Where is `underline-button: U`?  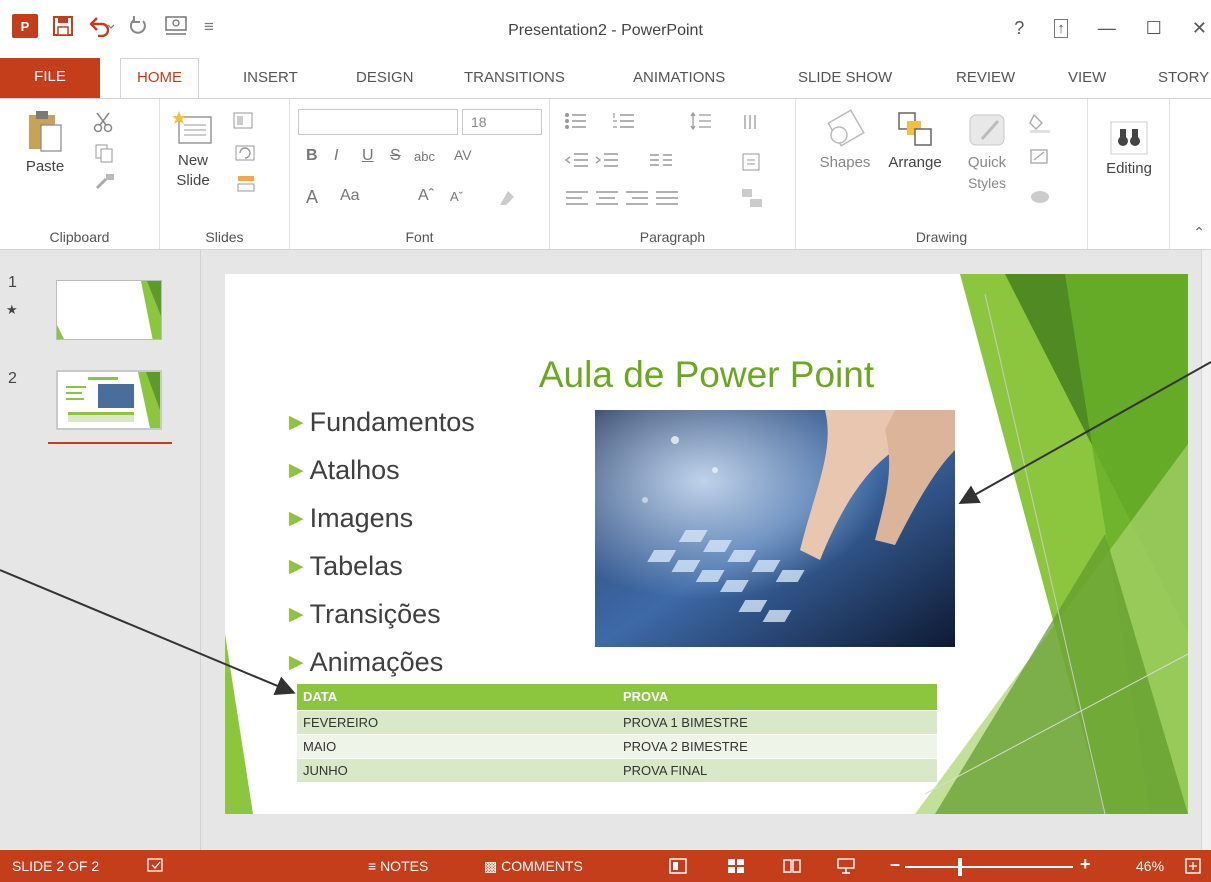 underline-button: U is located at coordinates (368, 156).